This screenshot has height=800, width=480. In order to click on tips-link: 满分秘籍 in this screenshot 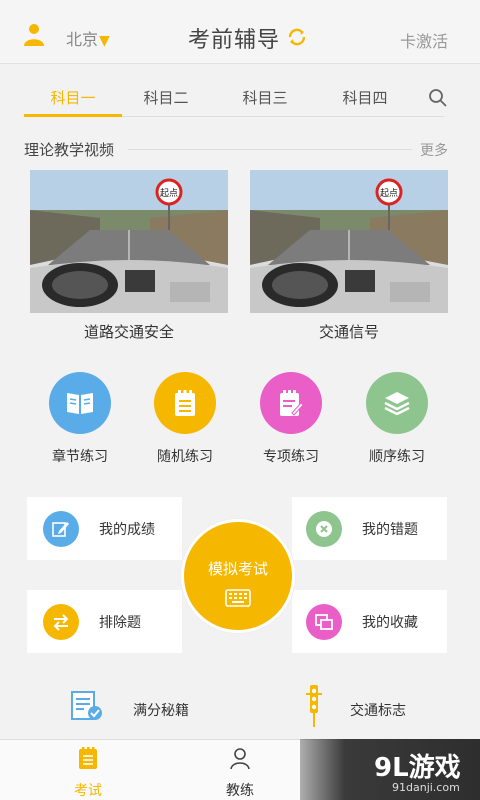, I will do `click(161, 710)`.